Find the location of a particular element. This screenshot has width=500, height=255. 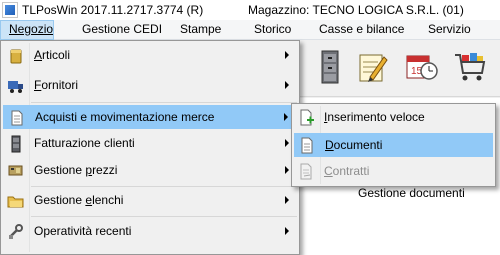

content-peek-label: Gestione documenti is located at coordinates (411, 193).